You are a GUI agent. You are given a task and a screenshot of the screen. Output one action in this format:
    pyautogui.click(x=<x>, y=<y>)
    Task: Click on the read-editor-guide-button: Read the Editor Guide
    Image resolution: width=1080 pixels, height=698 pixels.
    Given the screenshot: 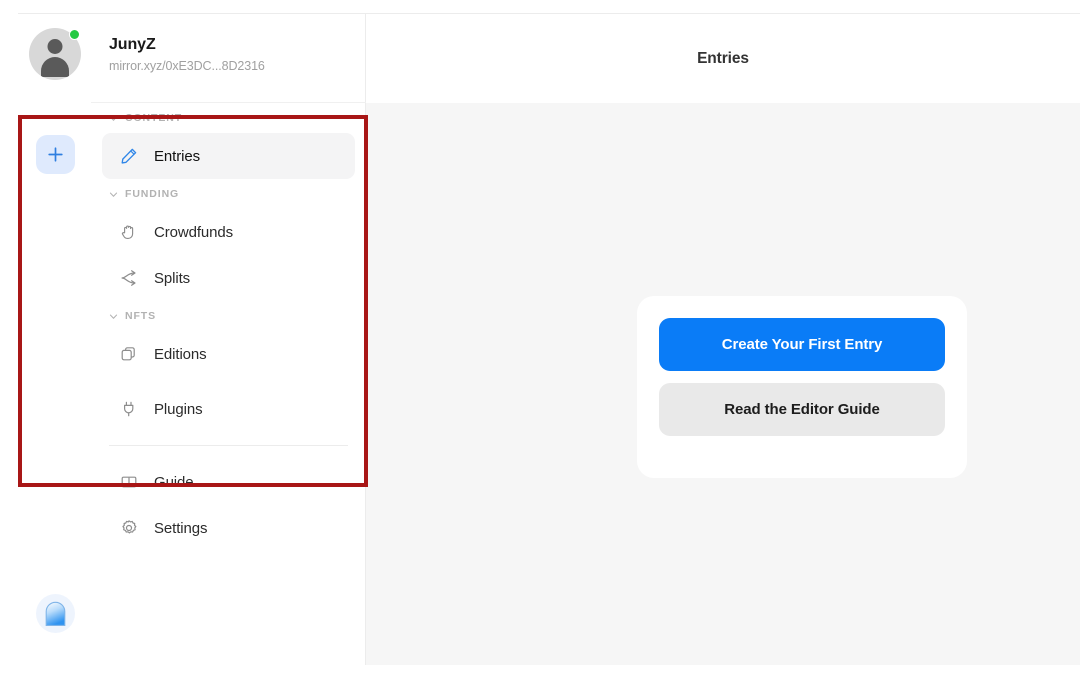 What is the action you would take?
    pyautogui.click(x=802, y=409)
    